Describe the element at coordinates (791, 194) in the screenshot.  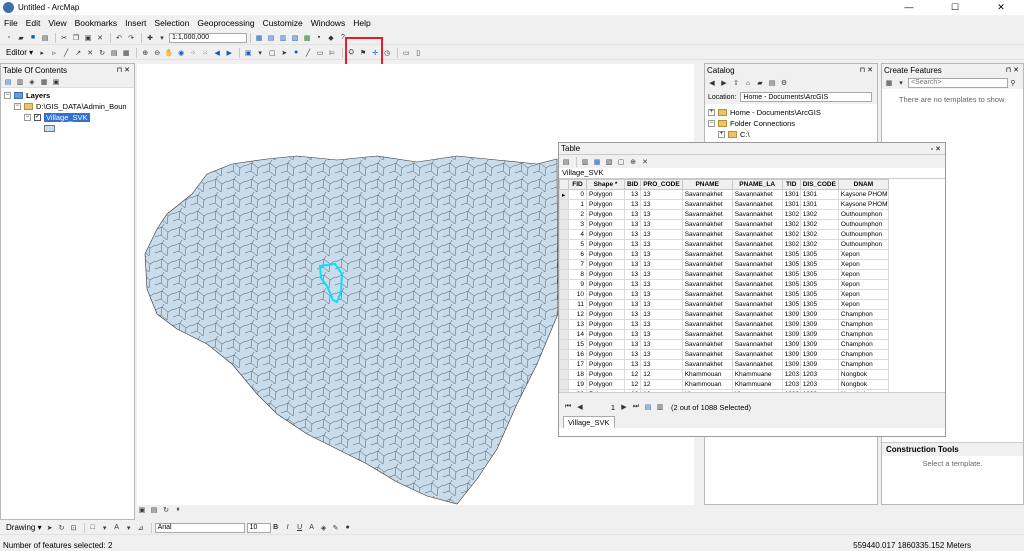
I see `table-cell: 1301` at that location.